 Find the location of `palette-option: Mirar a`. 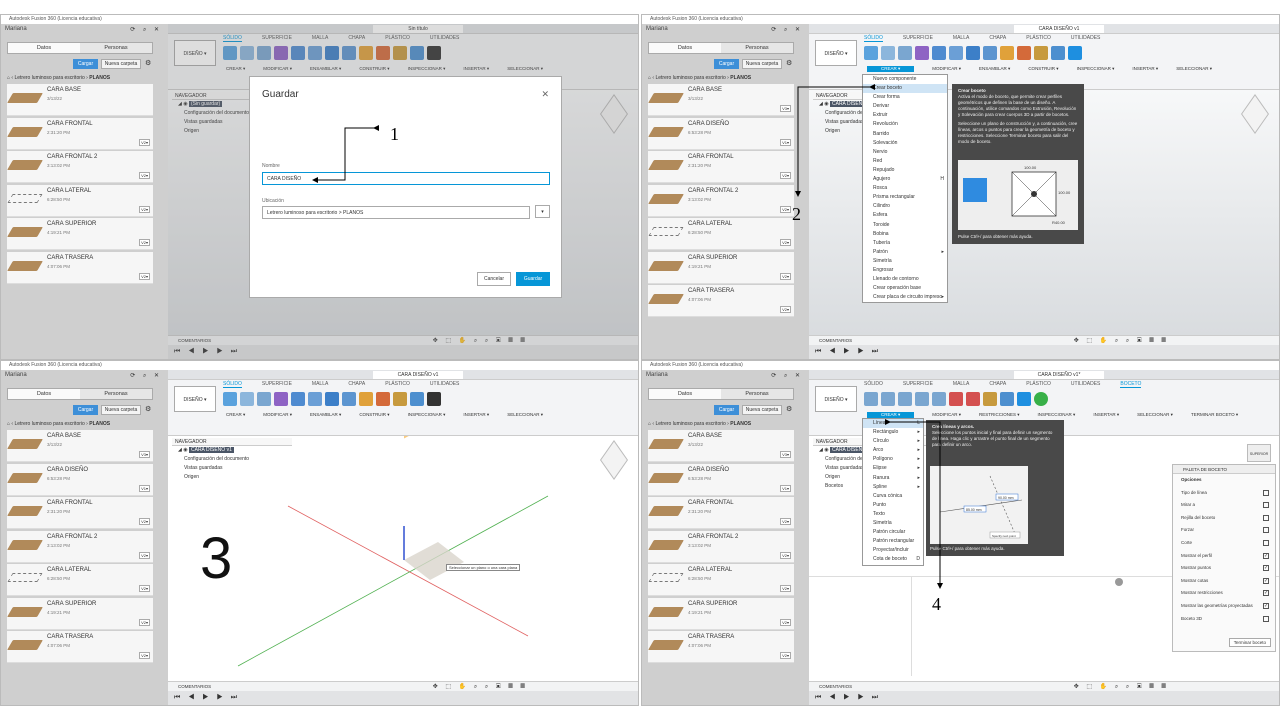

palette-option: Mirar a is located at coordinates (1224, 505).